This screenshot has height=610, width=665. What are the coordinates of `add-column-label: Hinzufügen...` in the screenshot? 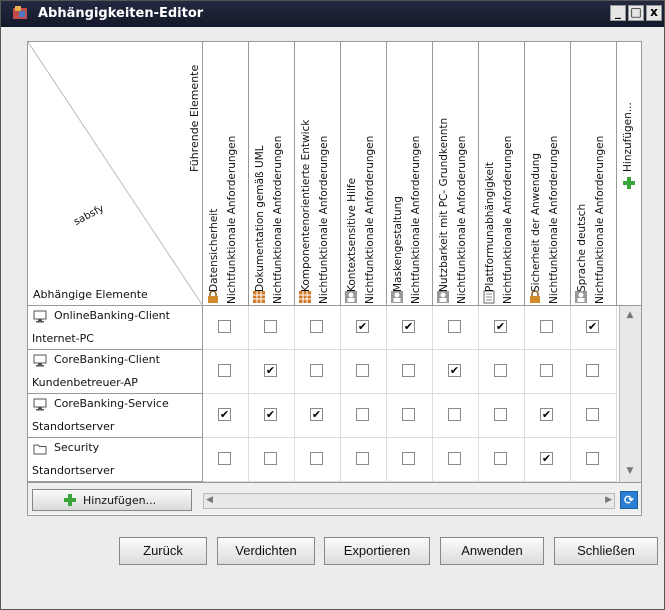 It's located at (628, 137).